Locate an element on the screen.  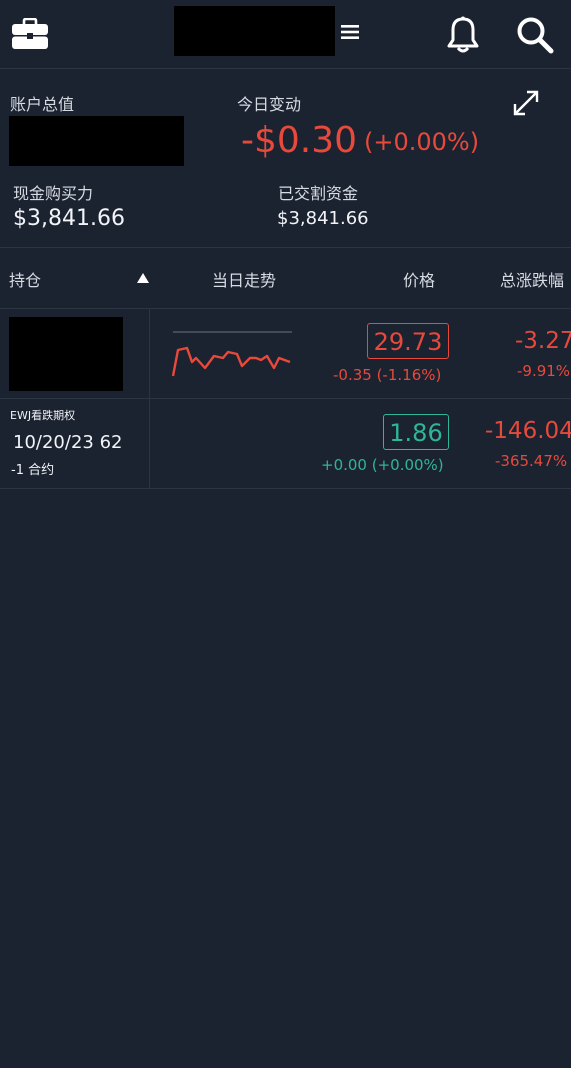
redacted-account-name is located at coordinates (254, 31).